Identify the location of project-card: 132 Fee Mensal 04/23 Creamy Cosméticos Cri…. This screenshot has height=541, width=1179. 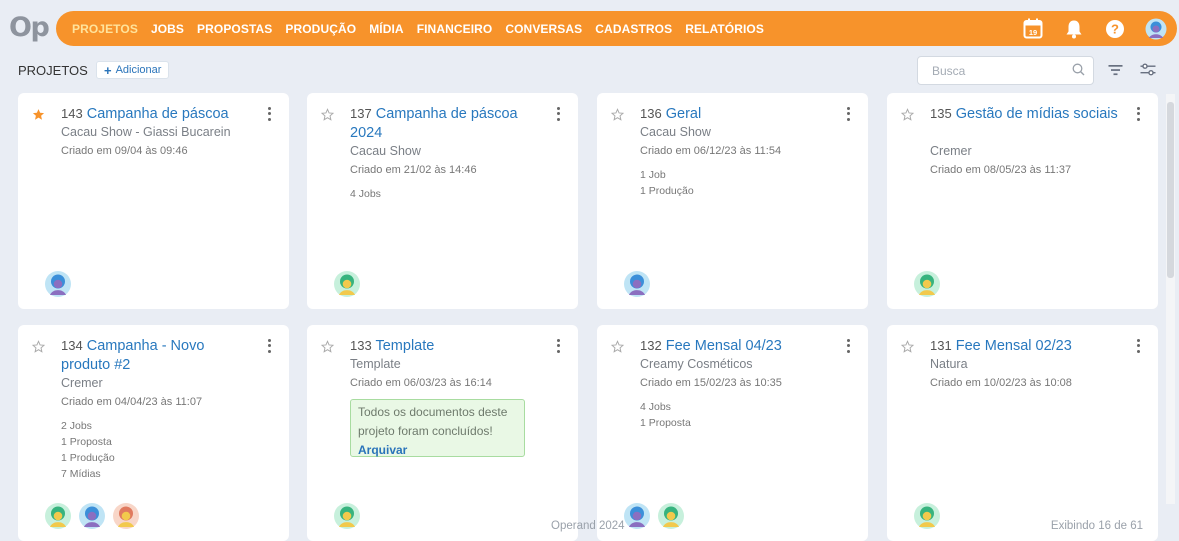
(732, 433).